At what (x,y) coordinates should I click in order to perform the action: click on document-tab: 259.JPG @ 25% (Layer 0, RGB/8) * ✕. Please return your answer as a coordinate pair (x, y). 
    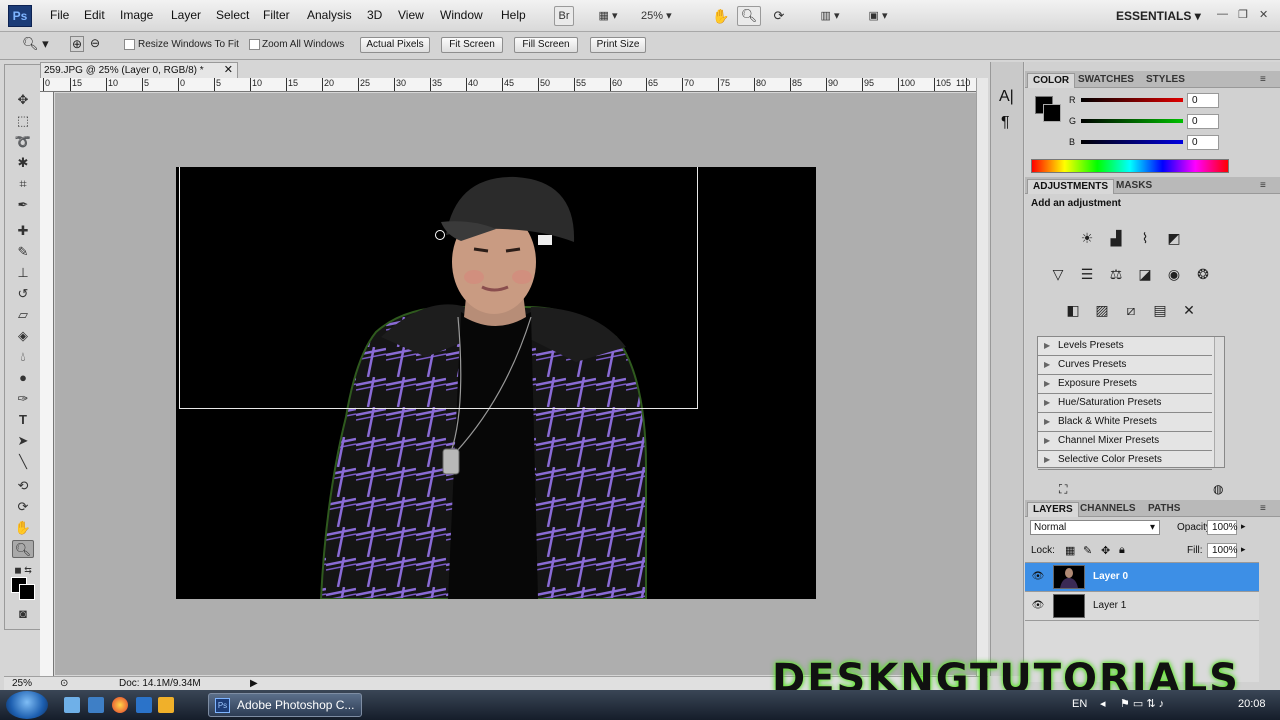
    Looking at the image, I should click on (139, 70).